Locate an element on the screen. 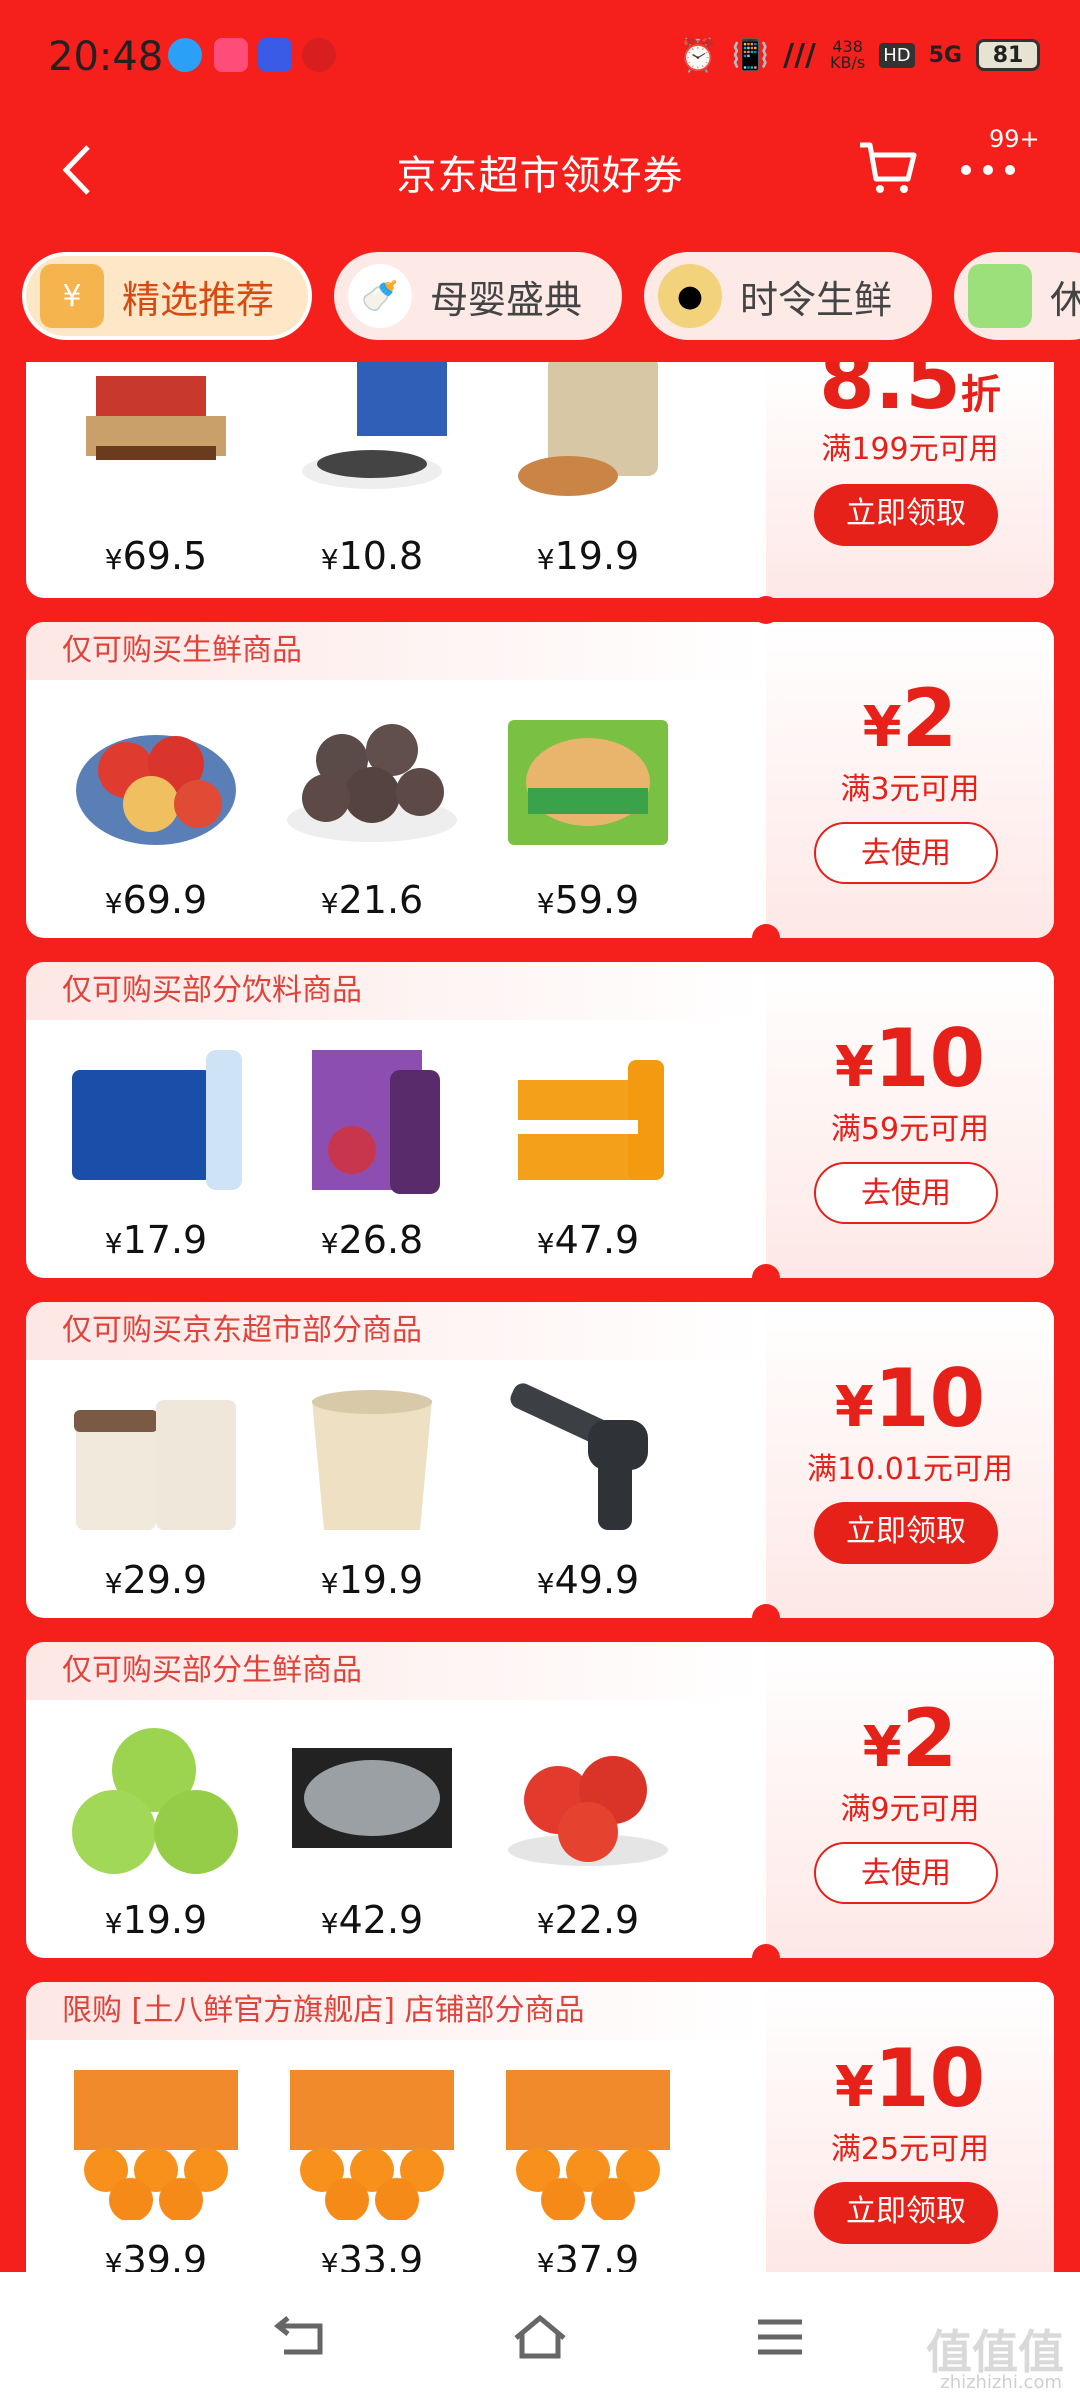 The width and height of the screenshot is (1080, 2400). product-price: ¥10.8 is located at coordinates (372, 556).